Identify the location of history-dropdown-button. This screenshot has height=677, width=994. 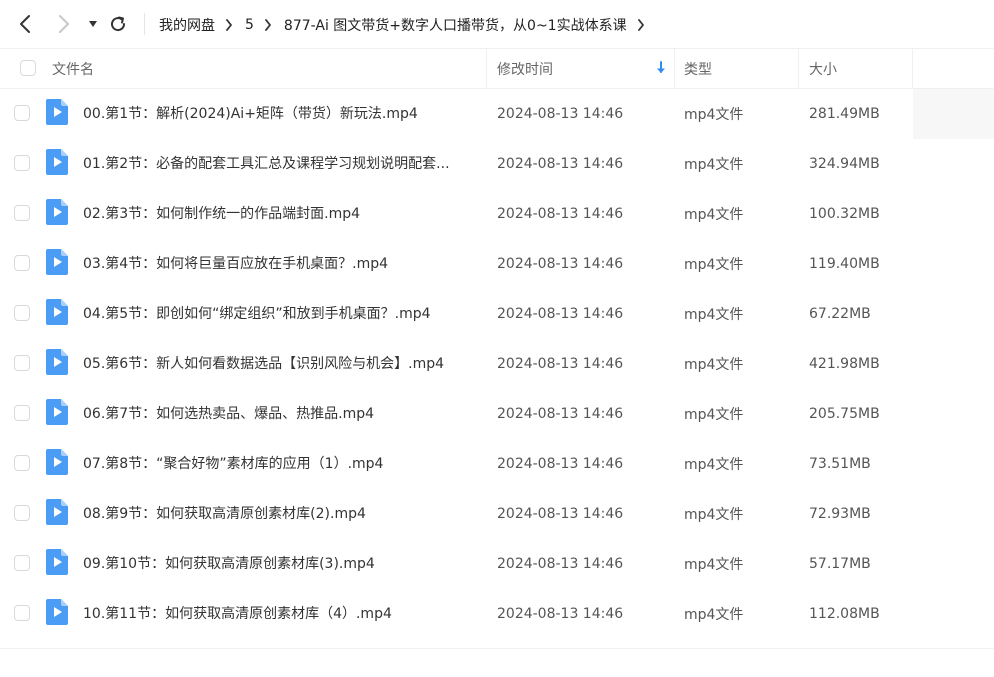
(93, 24).